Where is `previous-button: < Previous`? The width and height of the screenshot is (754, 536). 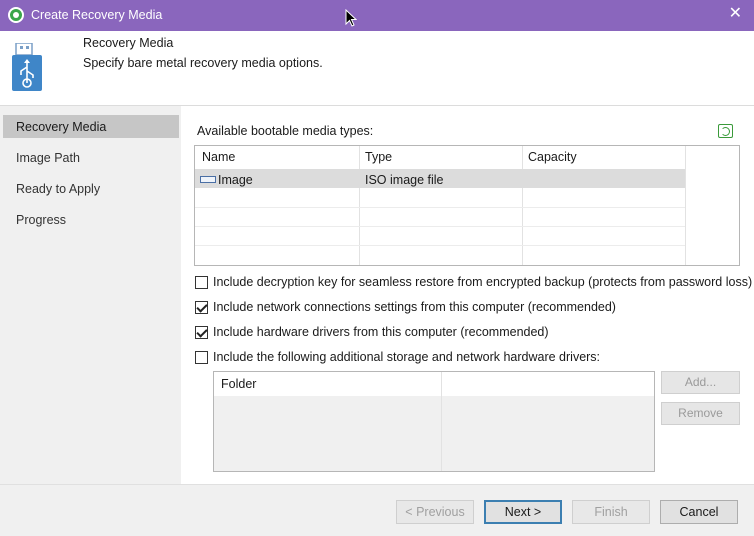 previous-button: < Previous is located at coordinates (435, 512).